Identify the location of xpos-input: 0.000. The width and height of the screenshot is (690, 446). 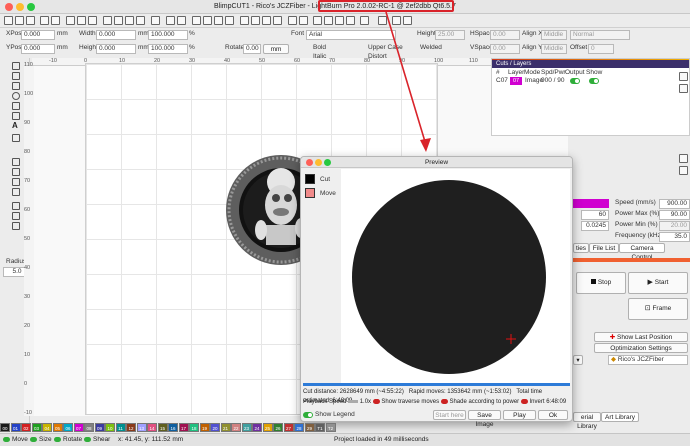
(38, 35).